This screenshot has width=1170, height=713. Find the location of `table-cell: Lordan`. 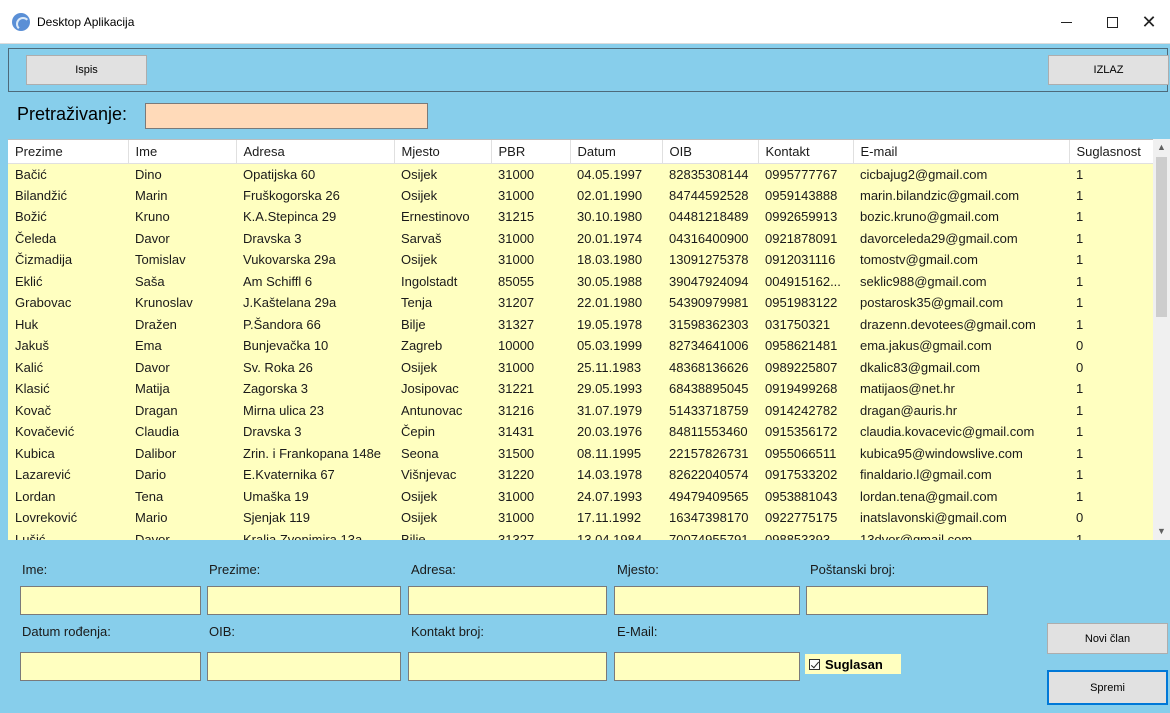

table-cell: Lordan is located at coordinates (68, 497).